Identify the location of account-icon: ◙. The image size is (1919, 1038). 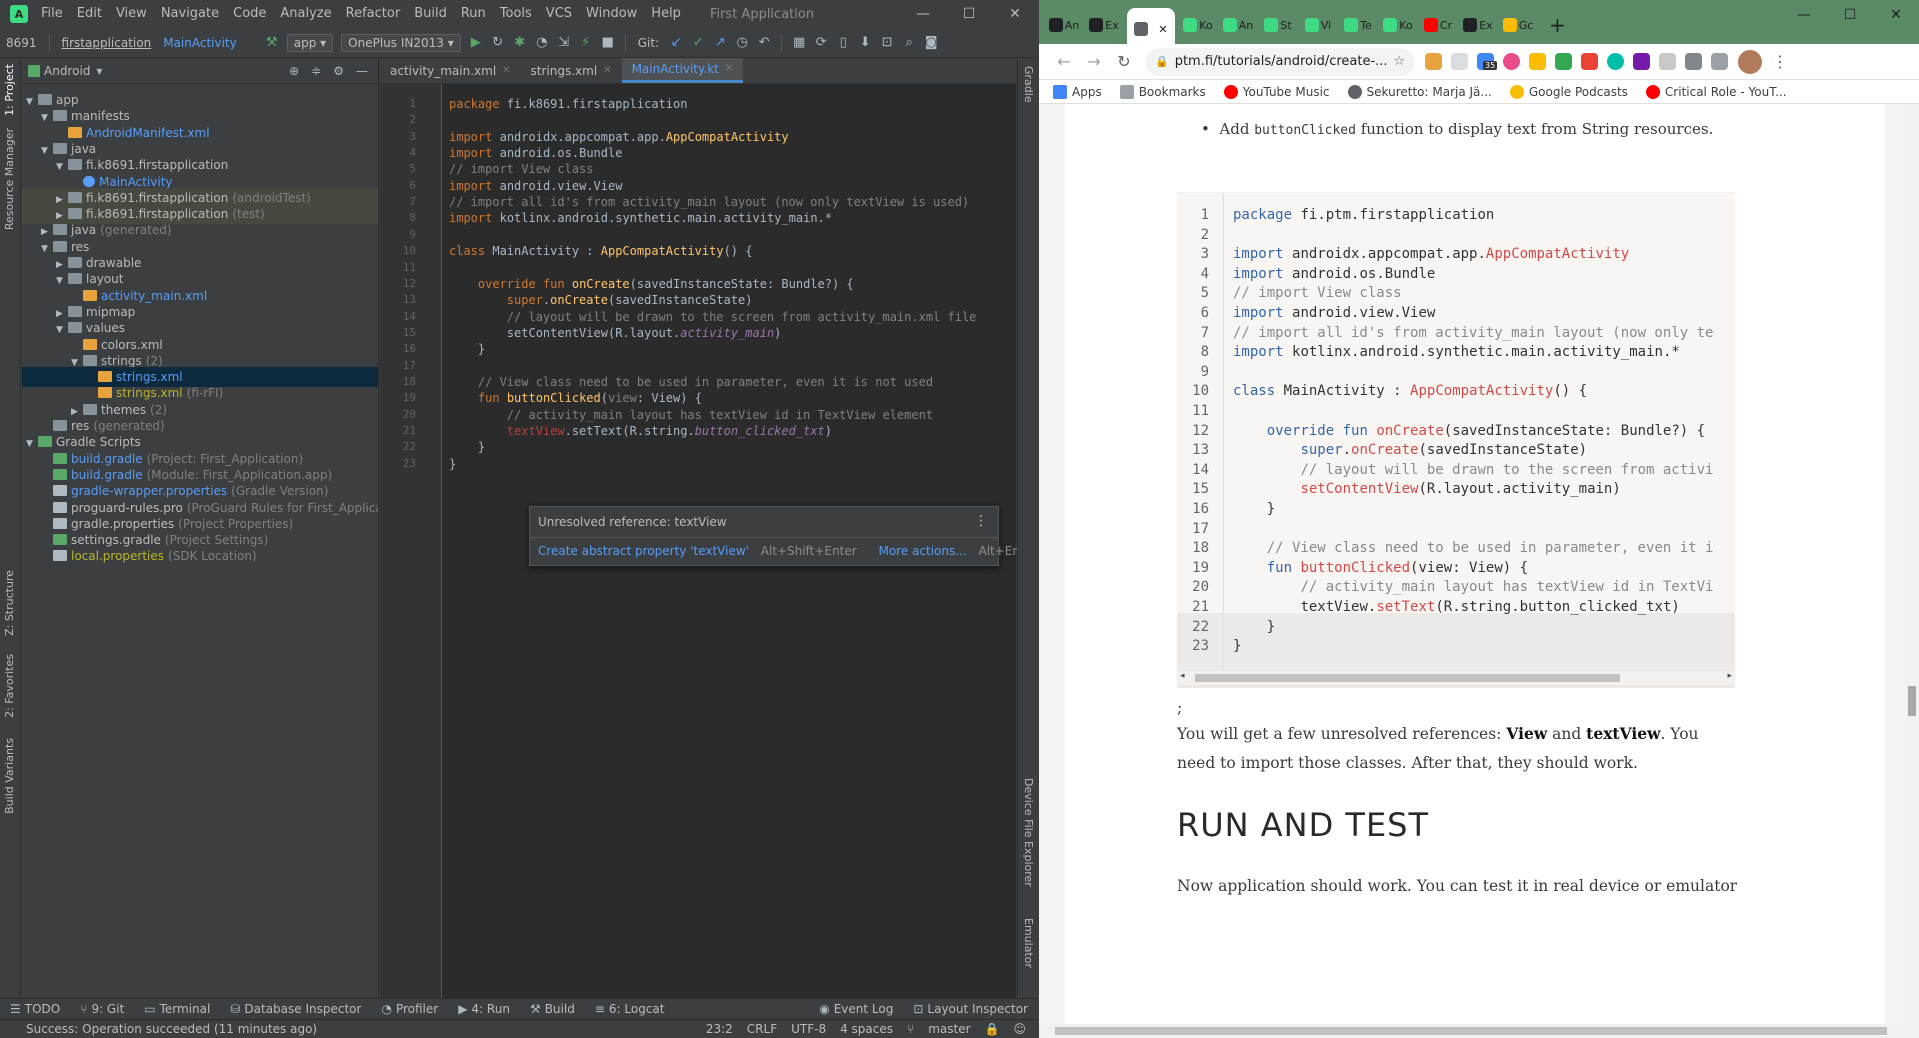
(931, 42).